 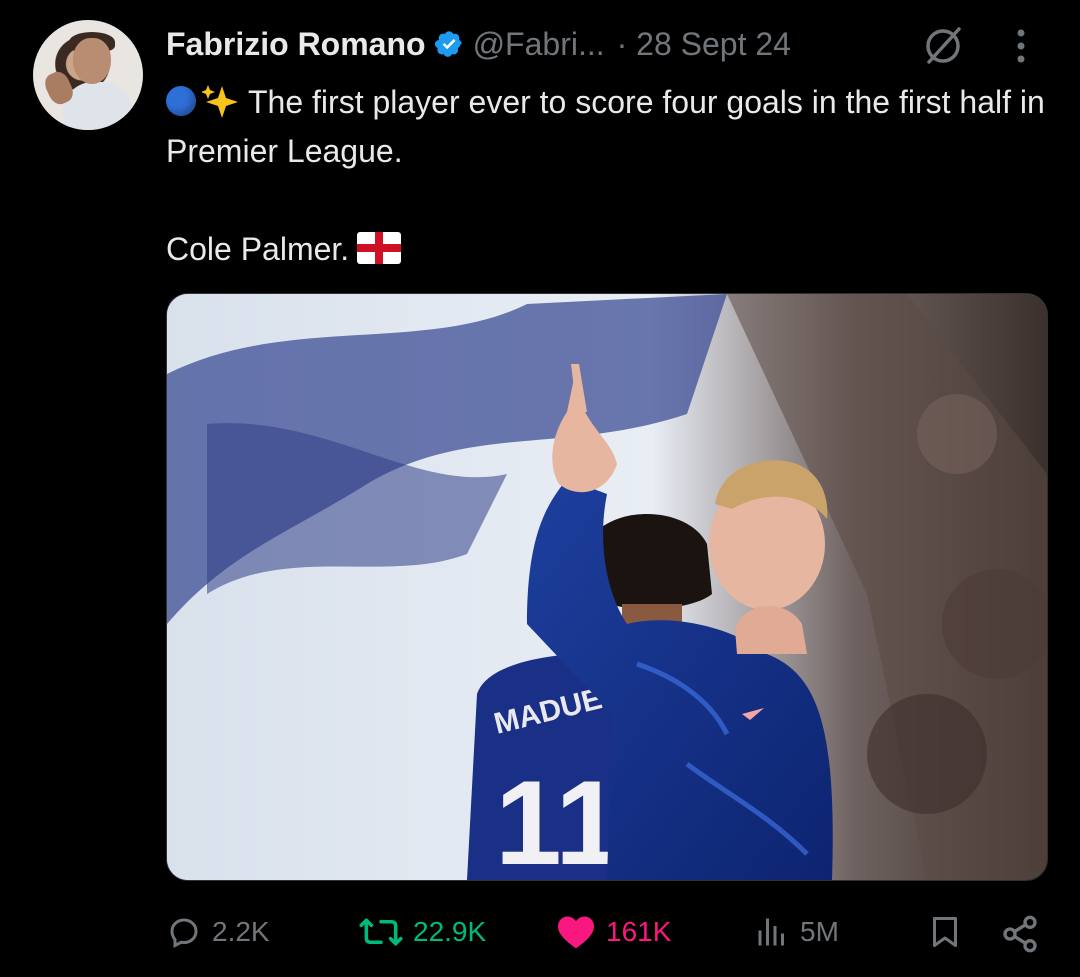 I want to click on reply-count: 2.2K, so click(x=241, y=931).